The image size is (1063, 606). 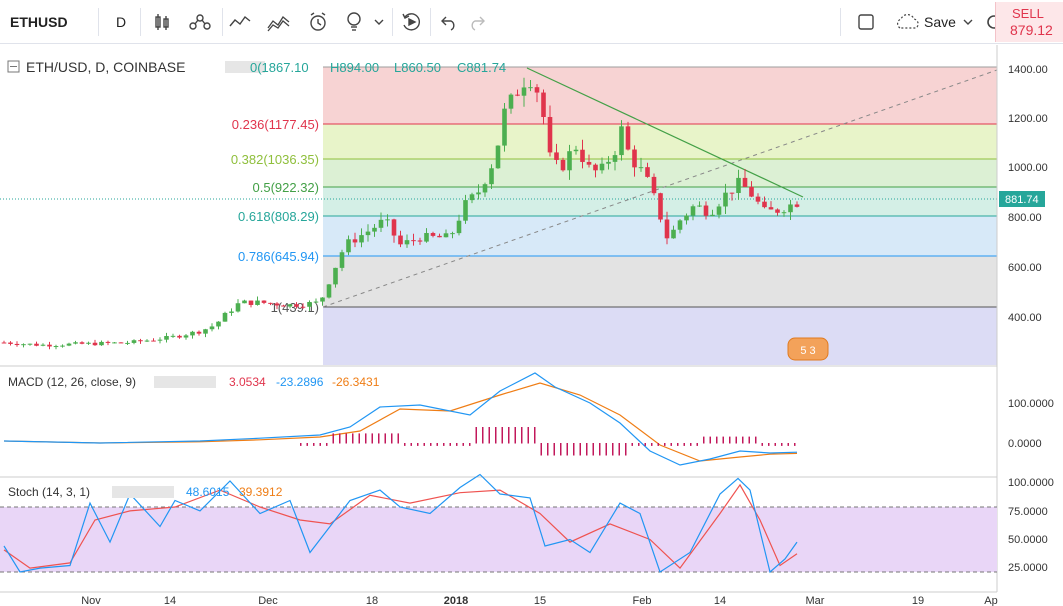 I want to click on sell-button: SELL 879.12, so click(x=1029, y=22).